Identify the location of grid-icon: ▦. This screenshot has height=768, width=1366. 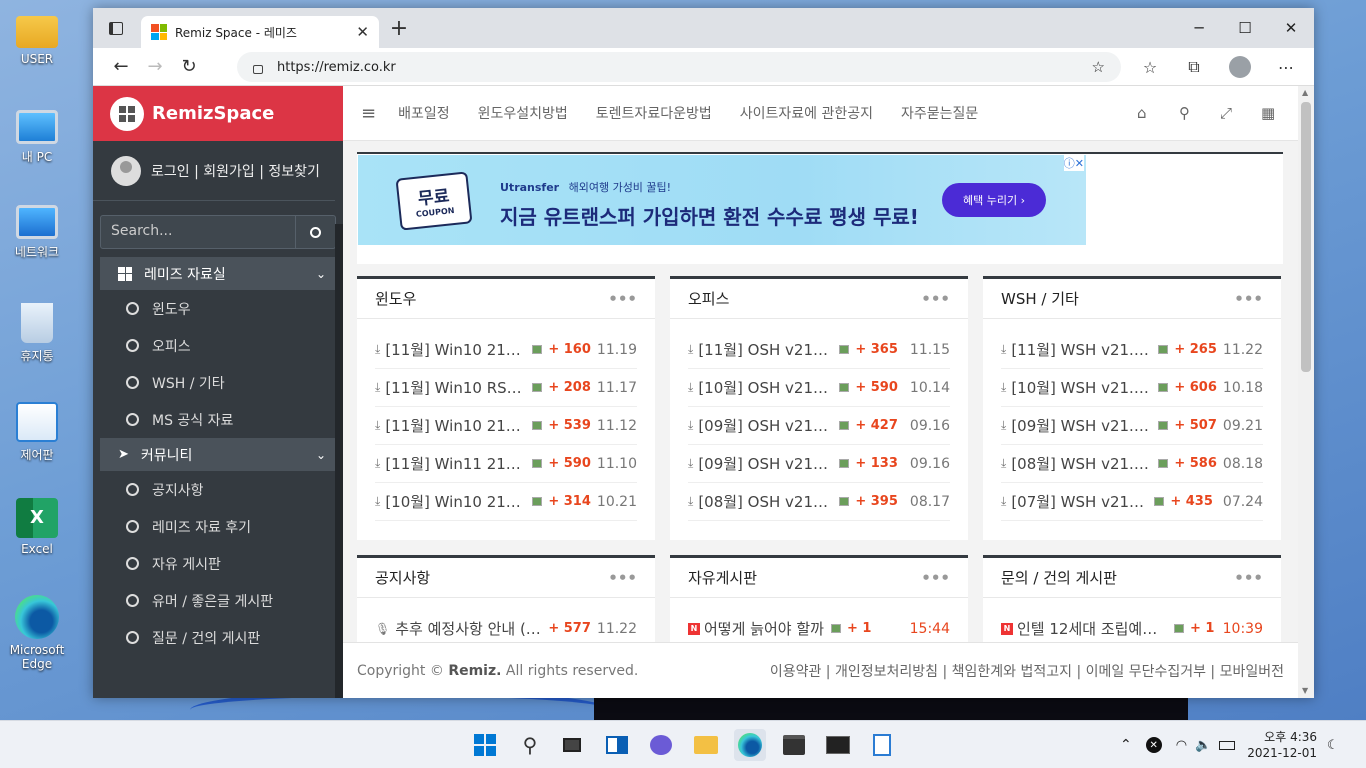
(1268, 113).